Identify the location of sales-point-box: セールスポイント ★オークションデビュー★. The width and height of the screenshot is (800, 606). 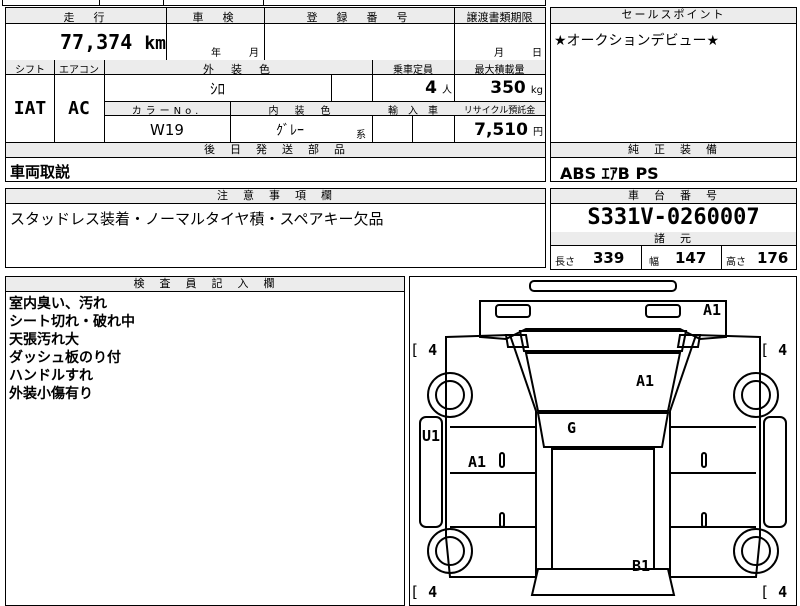
(673, 75).